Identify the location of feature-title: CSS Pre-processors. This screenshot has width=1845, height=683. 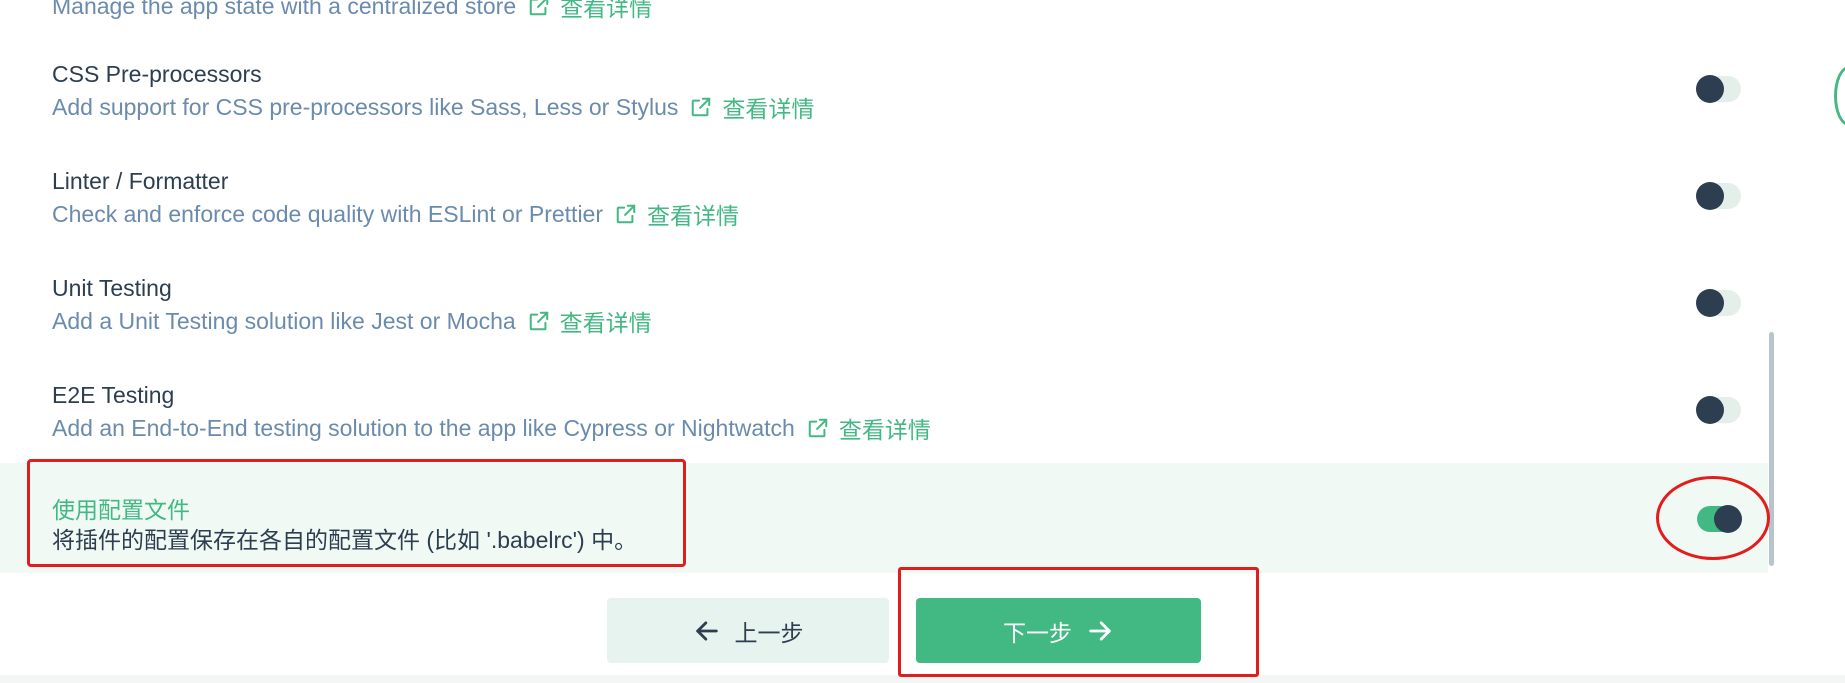
(157, 74).